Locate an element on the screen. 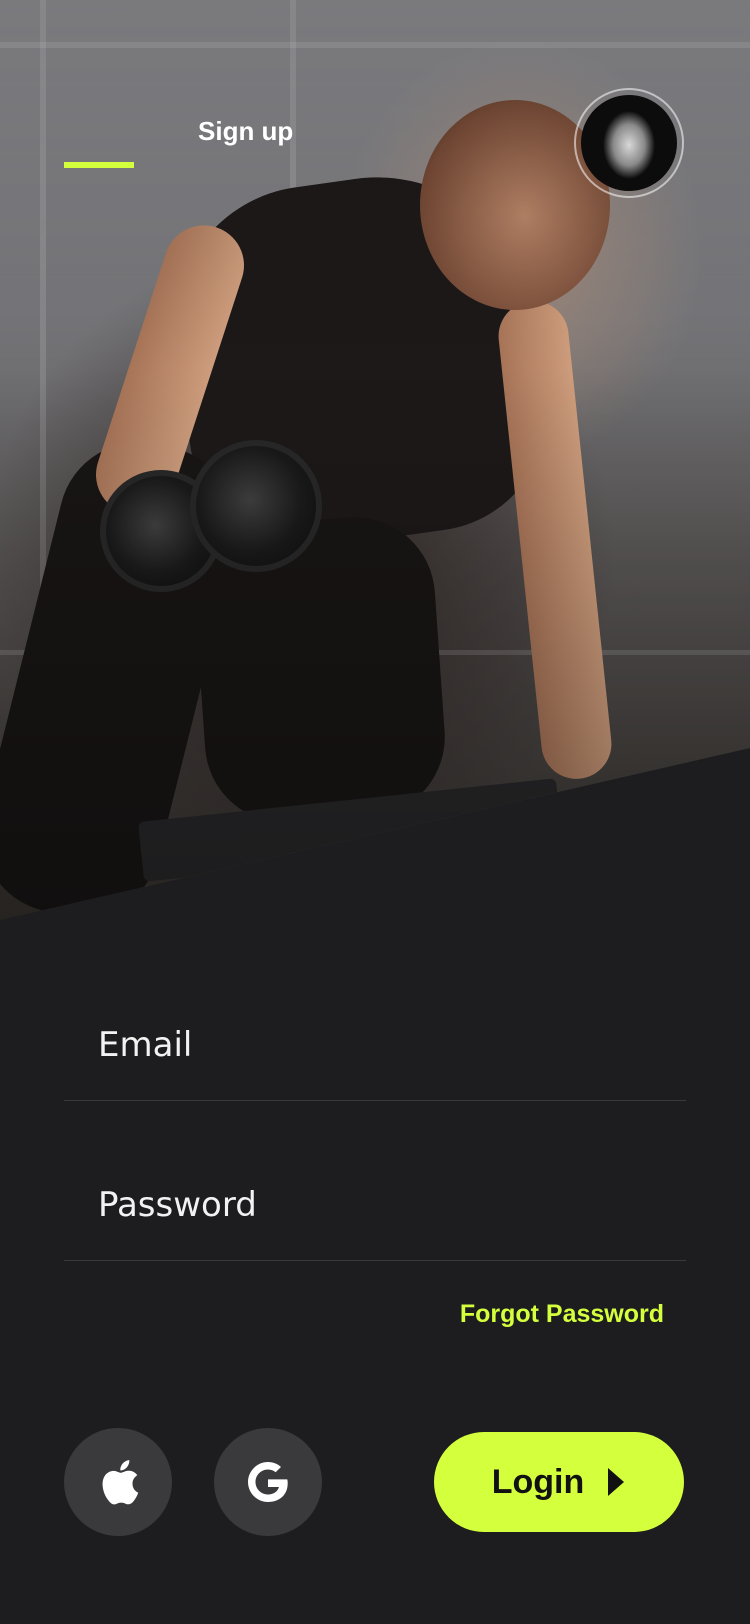  forgot-password-link: Forgot Password is located at coordinates (562, 1314).